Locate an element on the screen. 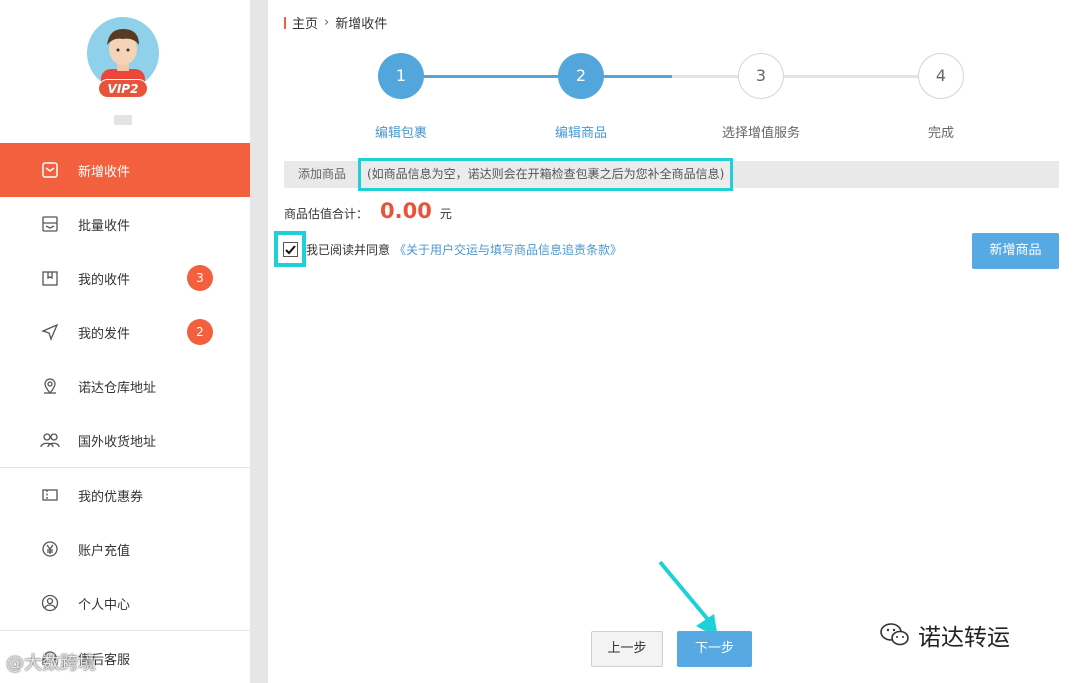 This screenshot has height=683, width=1075. checkmark-icon is located at coordinates (290, 249).